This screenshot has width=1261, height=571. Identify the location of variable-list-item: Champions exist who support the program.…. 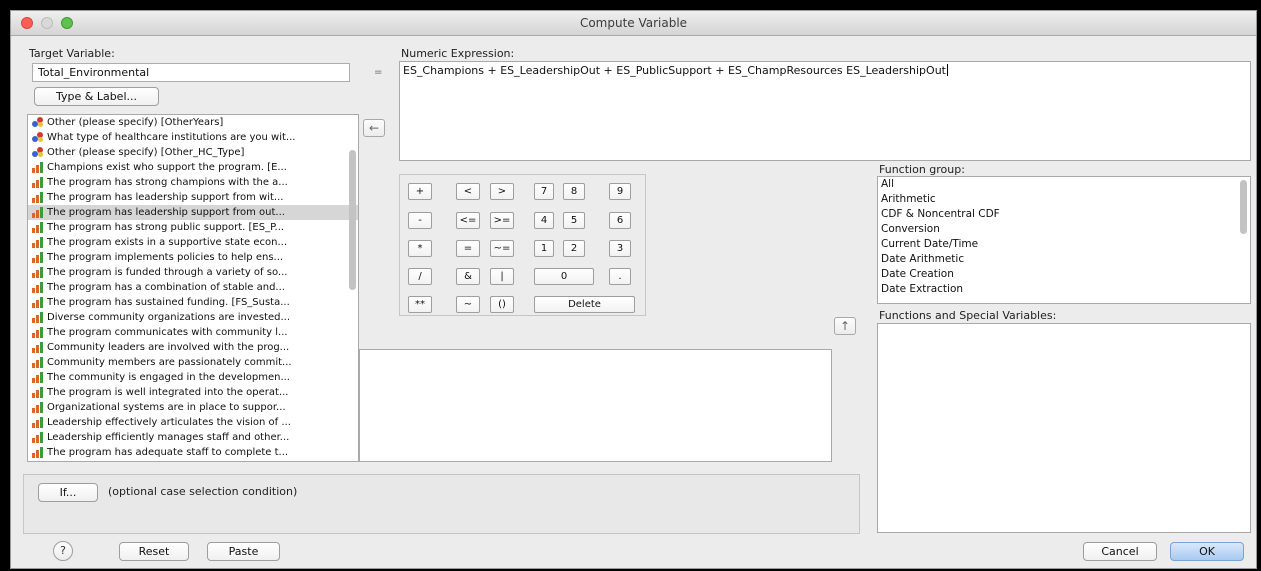
(193, 167).